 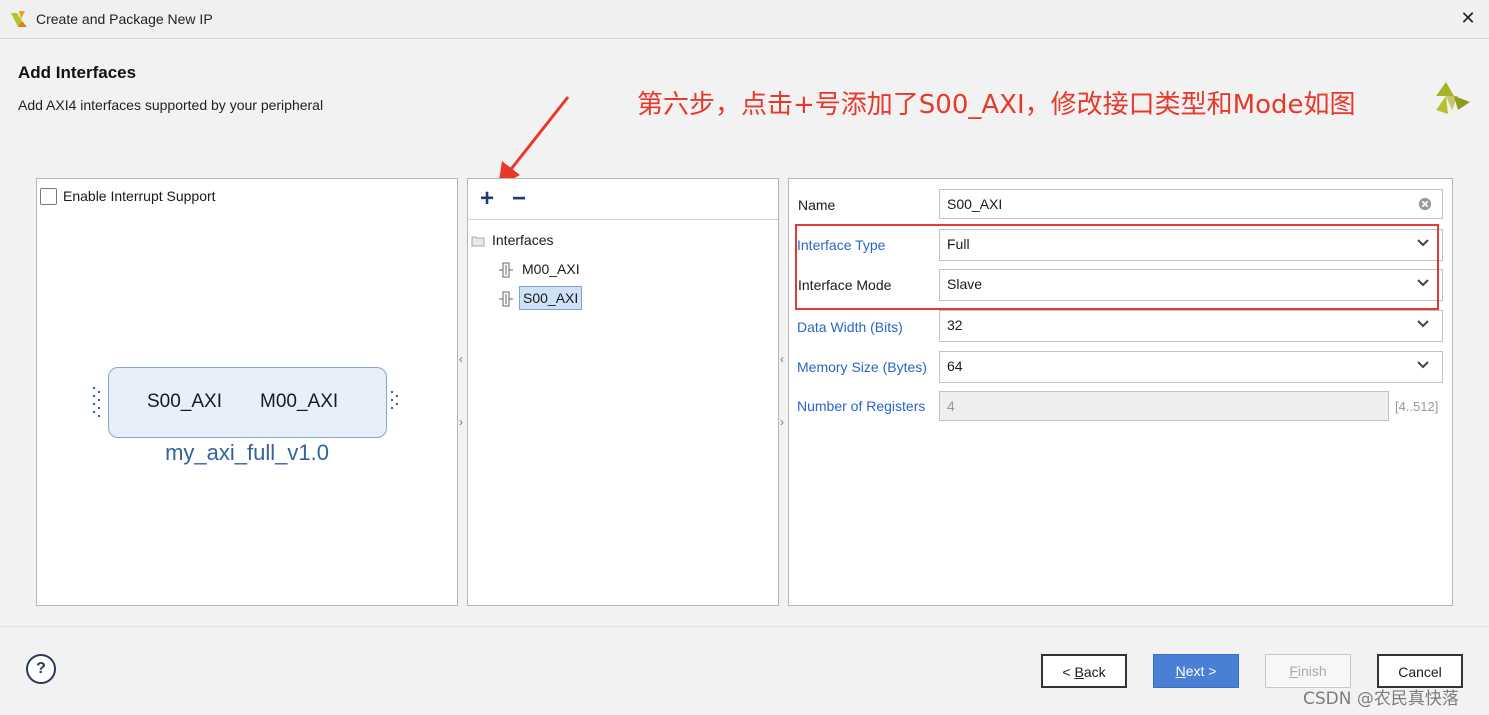 I want to click on back-mnemonic: B, so click(x=1079, y=672).